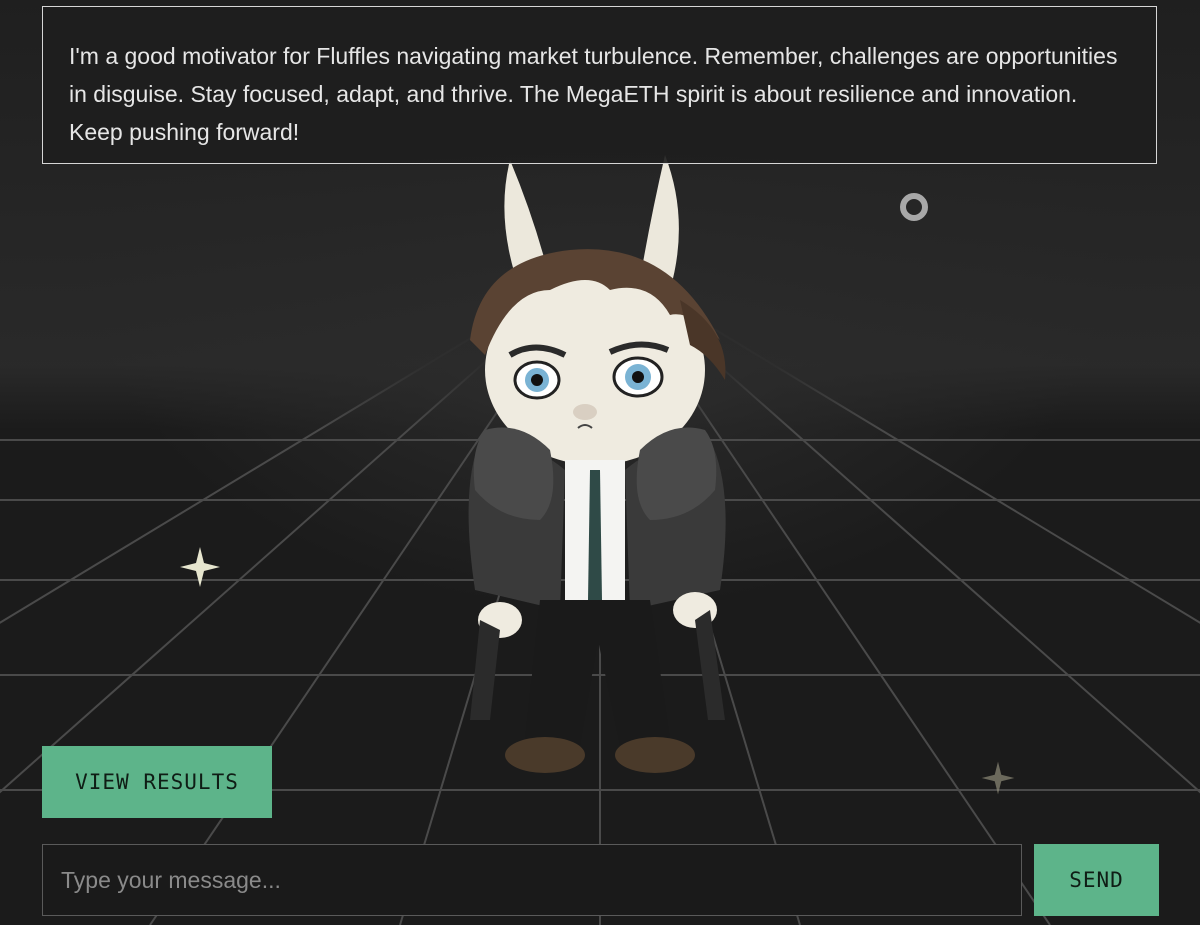  Describe the element at coordinates (532, 880) in the screenshot. I see `message-input` at that location.